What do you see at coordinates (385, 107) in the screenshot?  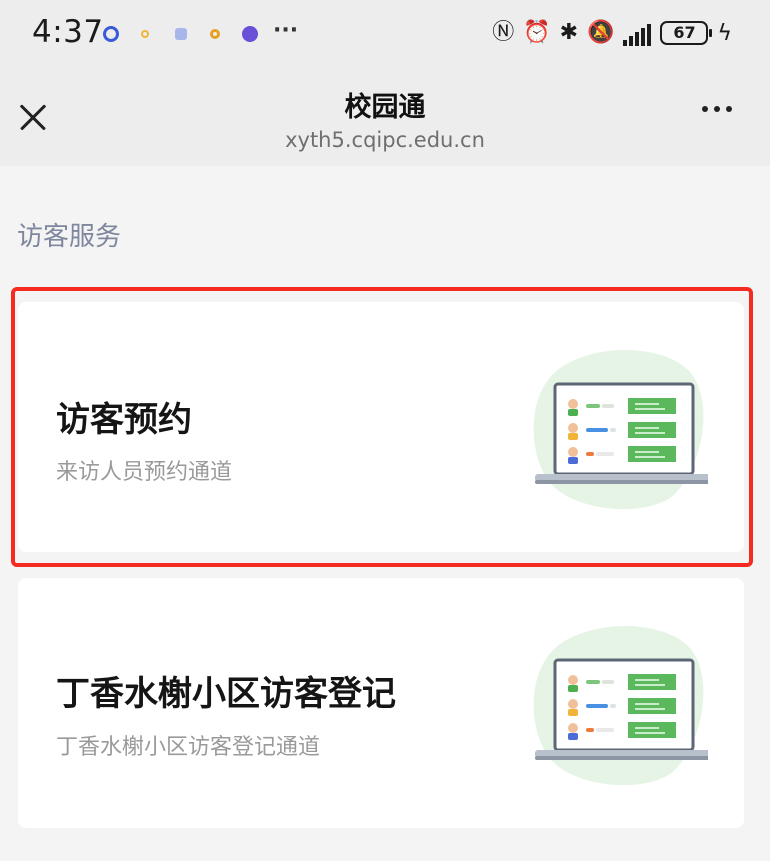 I see `page-title: 校园通` at bounding box center [385, 107].